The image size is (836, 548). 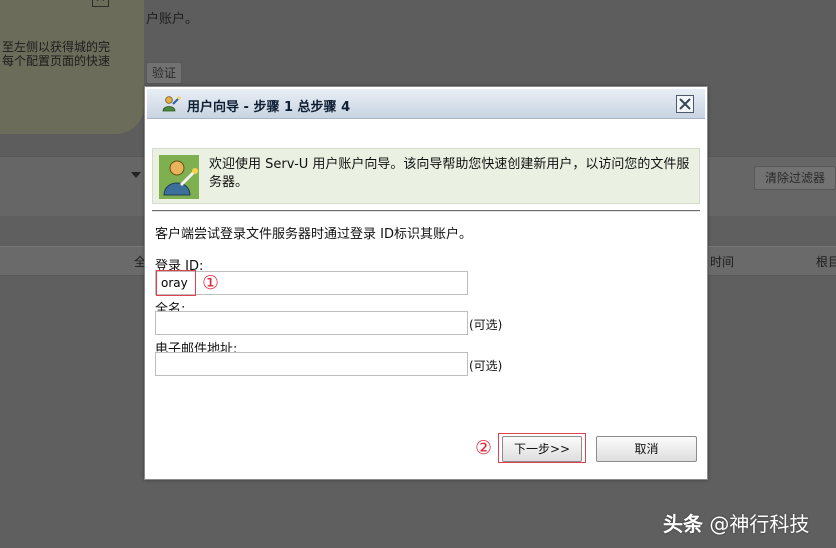 I want to click on background-test-button: 验证, so click(x=164, y=73).